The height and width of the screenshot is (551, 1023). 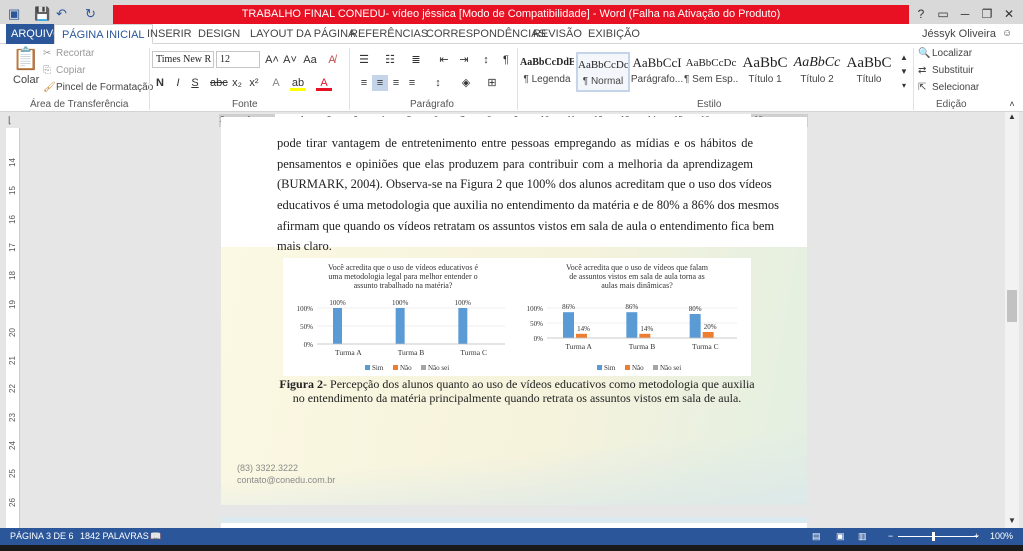 I want to click on style-titulo: AaBbC Título, so click(x=869, y=72).